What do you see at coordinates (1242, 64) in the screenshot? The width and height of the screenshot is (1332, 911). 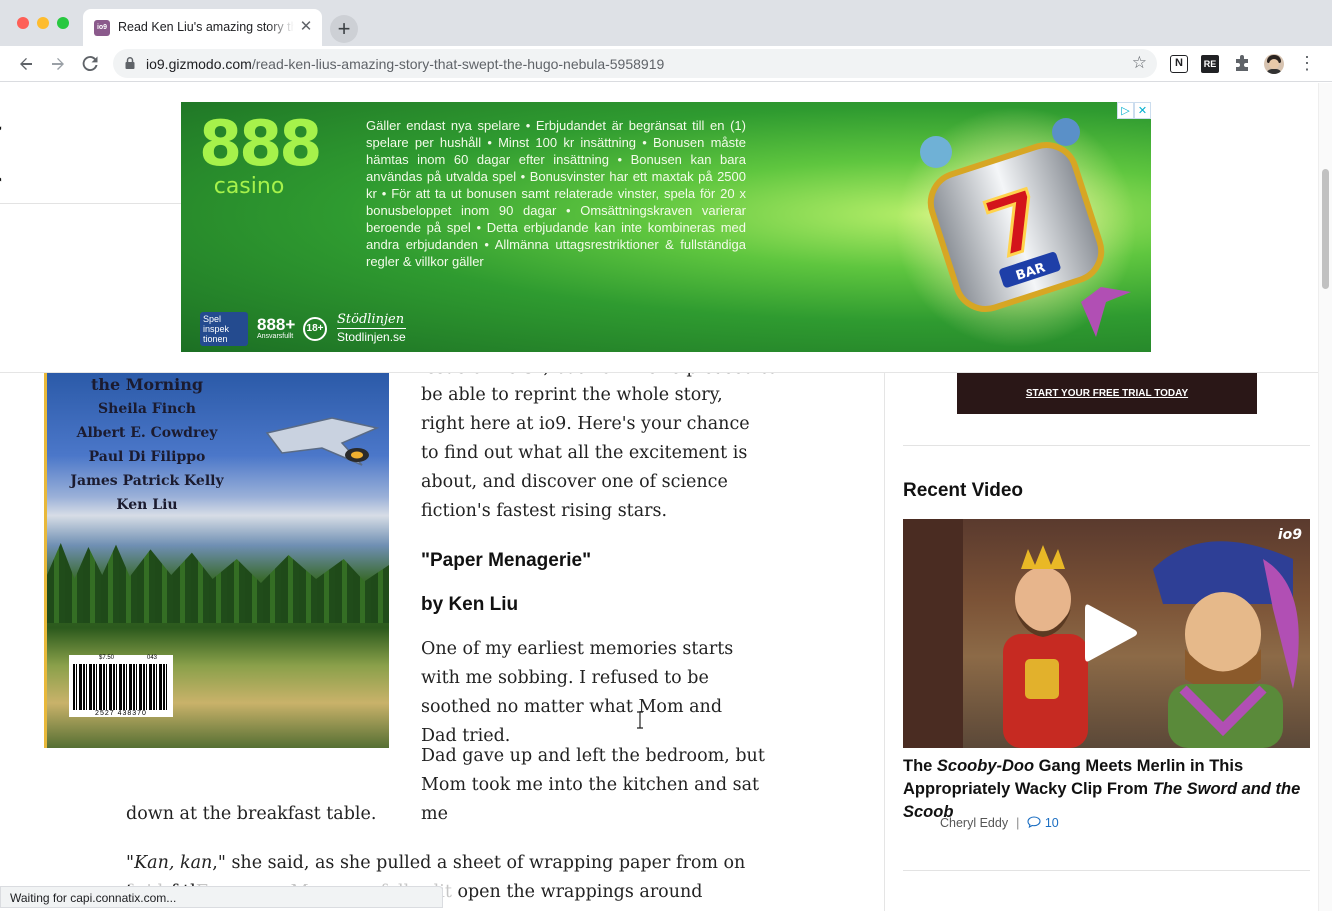 I see `puzzle-icon` at bounding box center [1242, 64].